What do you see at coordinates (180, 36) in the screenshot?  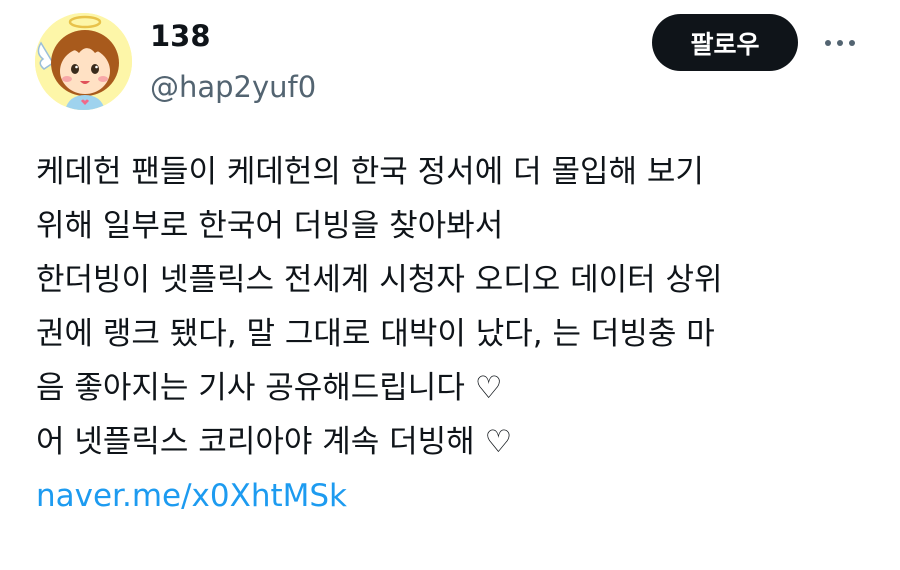 I see `author-display-name: 138` at bounding box center [180, 36].